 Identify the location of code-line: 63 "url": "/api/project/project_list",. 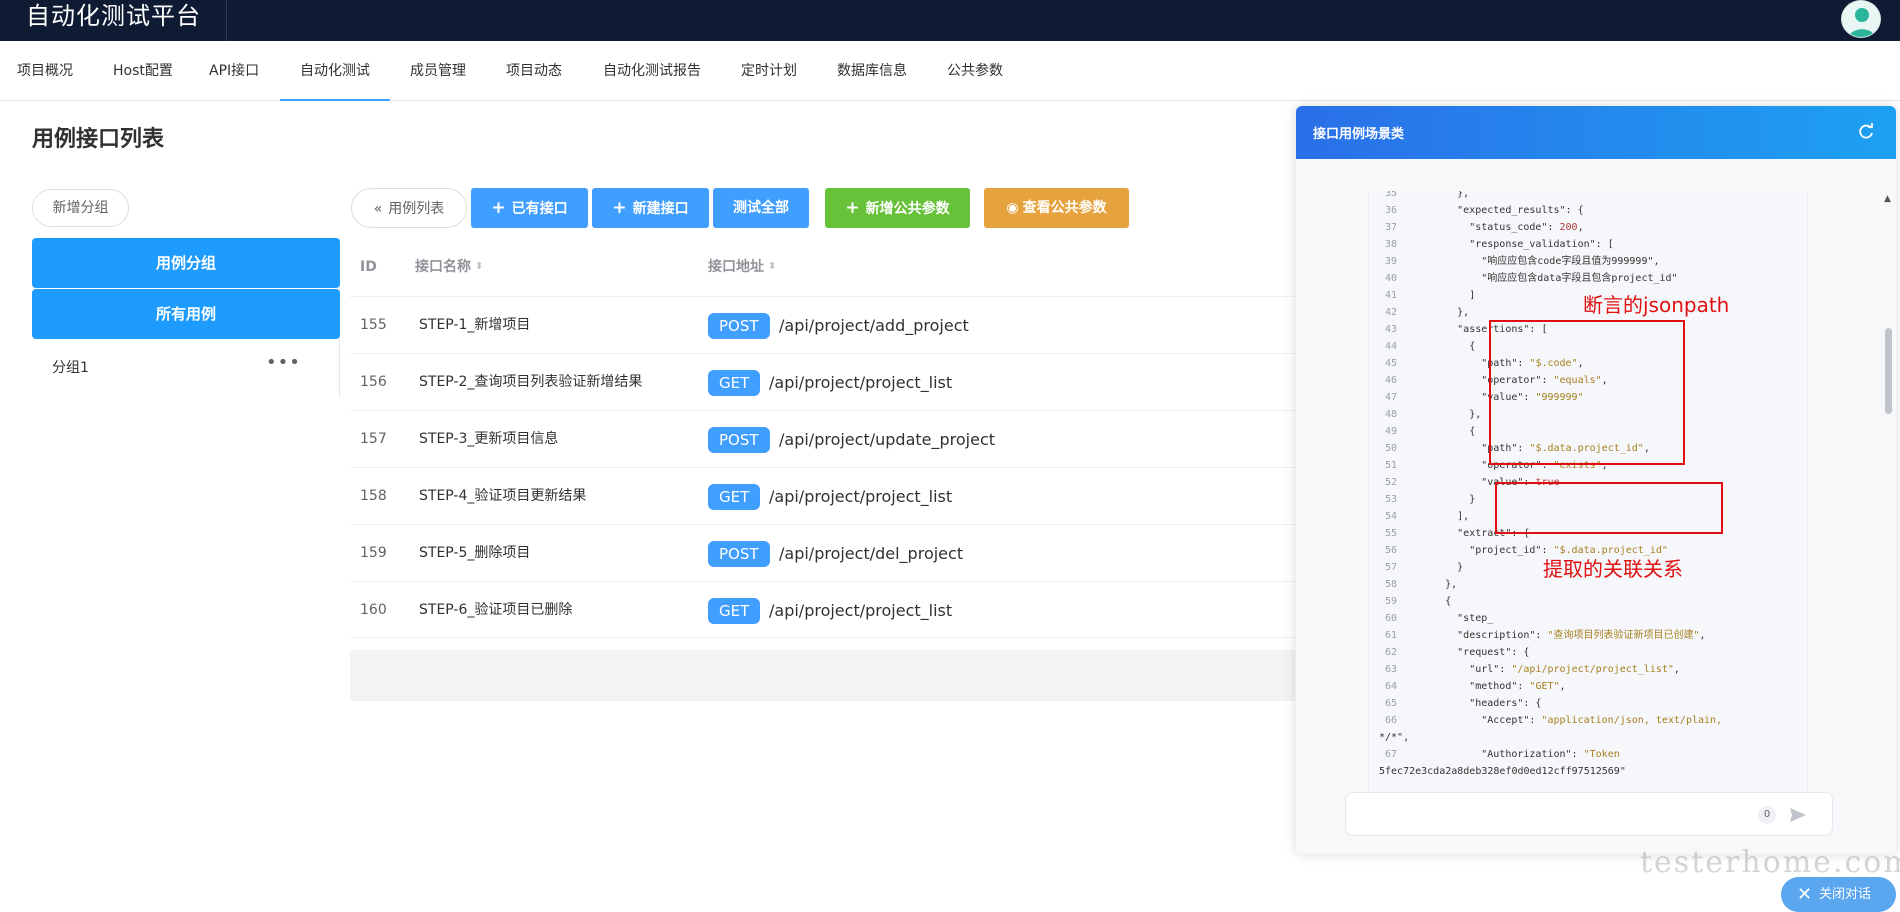
(1588, 669).